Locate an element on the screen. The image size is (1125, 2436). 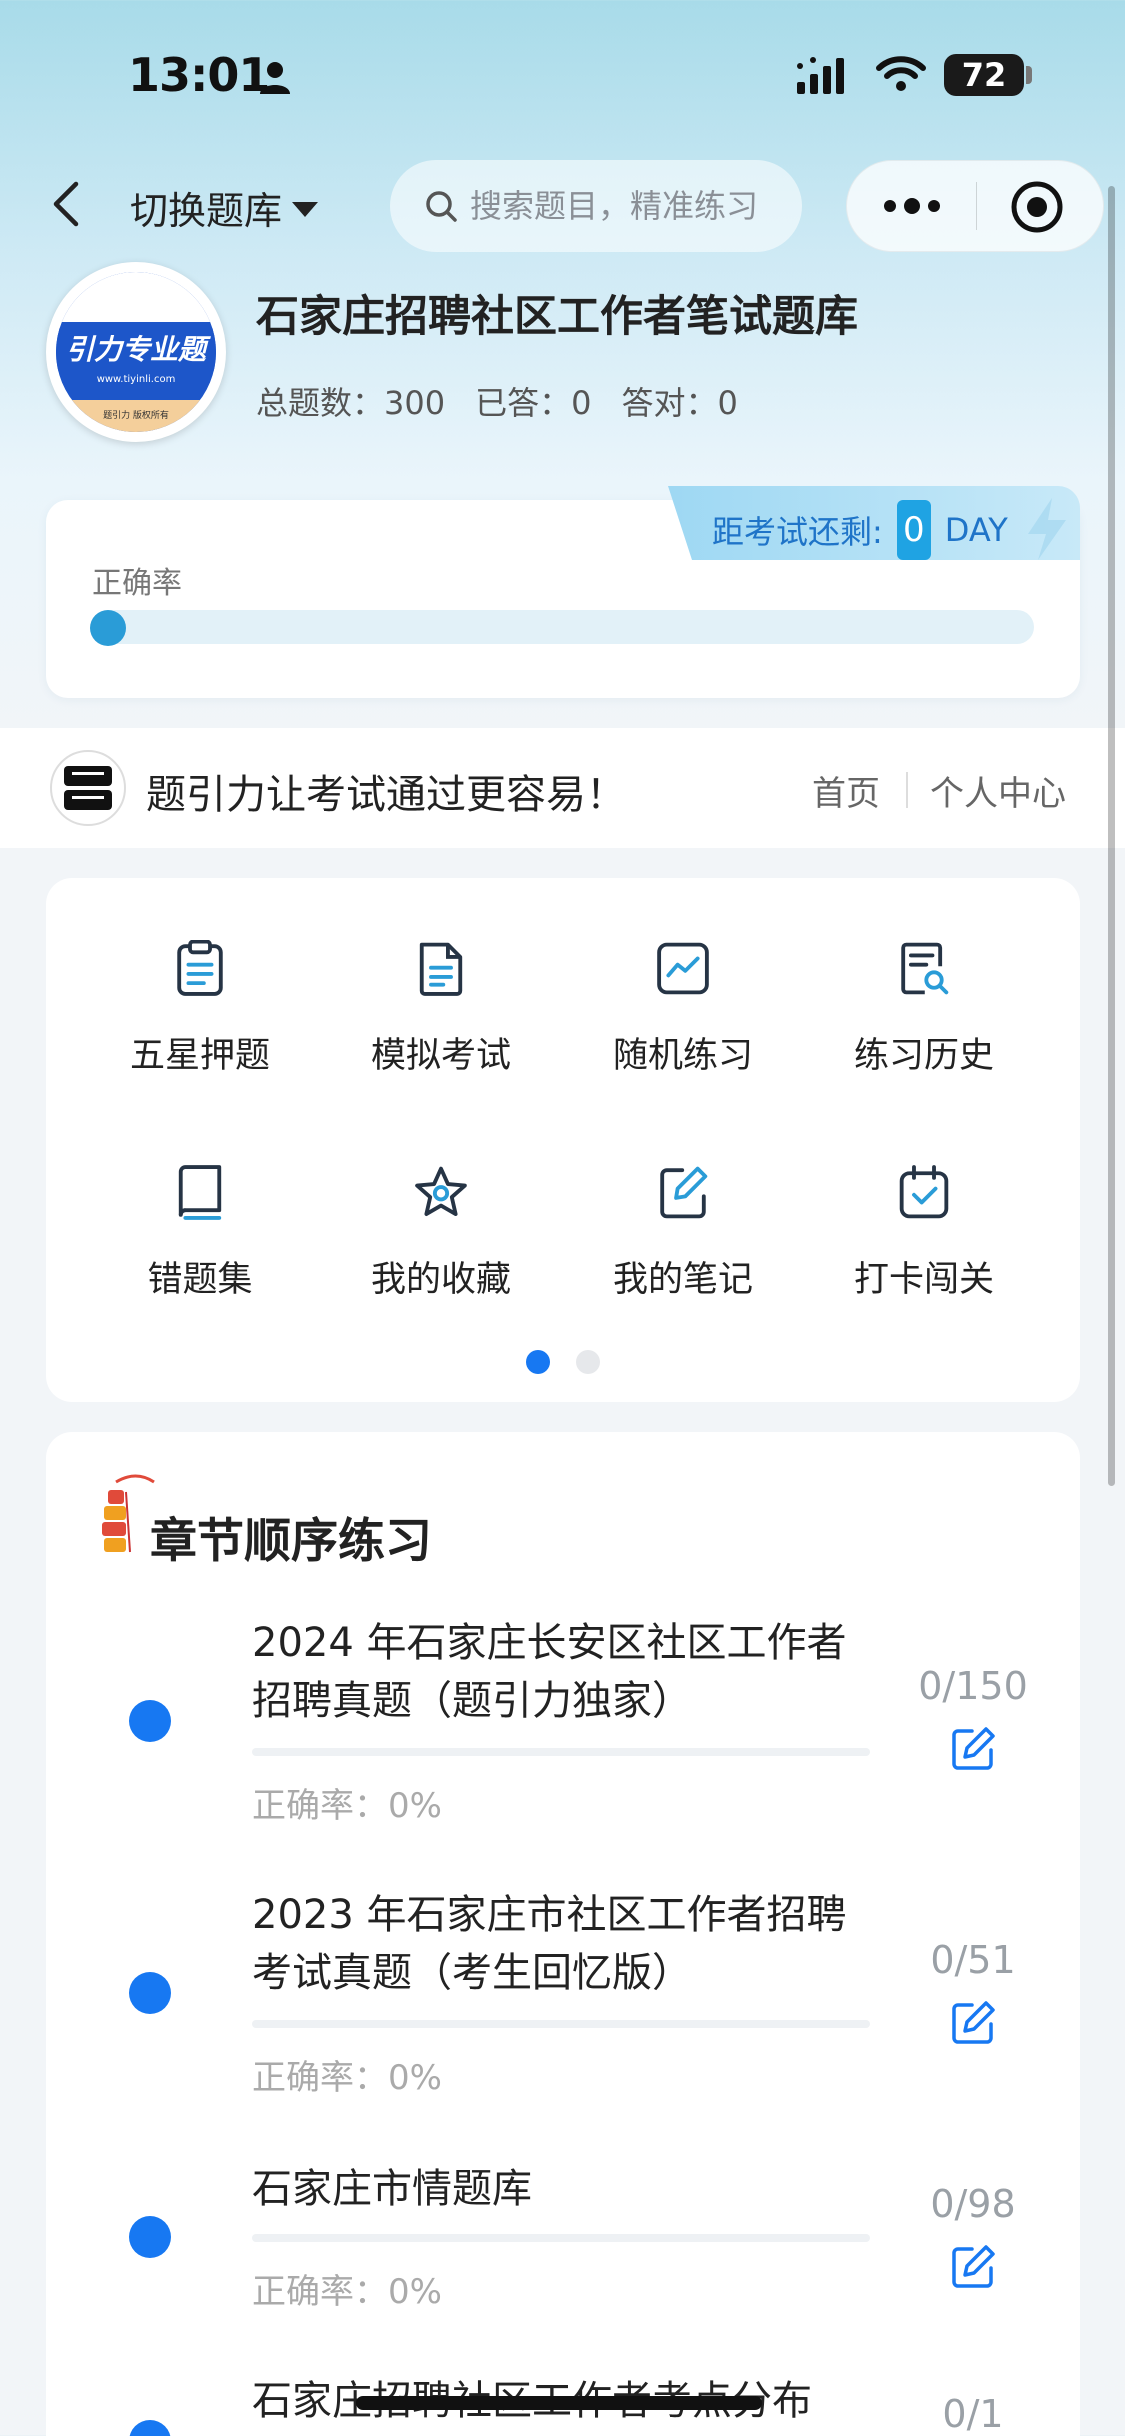
grid-item-label: 错题集 is located at coordinates (200, 1280).